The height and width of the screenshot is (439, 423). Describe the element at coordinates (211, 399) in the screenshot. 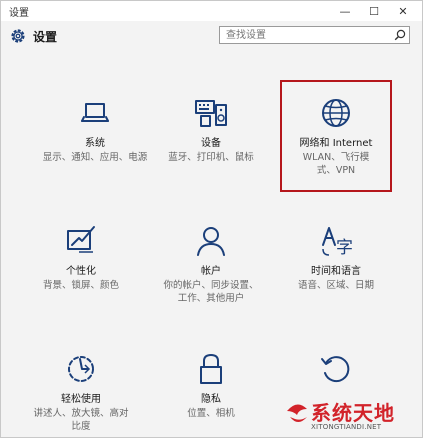

I see `tile-label: 隐私` at that location.